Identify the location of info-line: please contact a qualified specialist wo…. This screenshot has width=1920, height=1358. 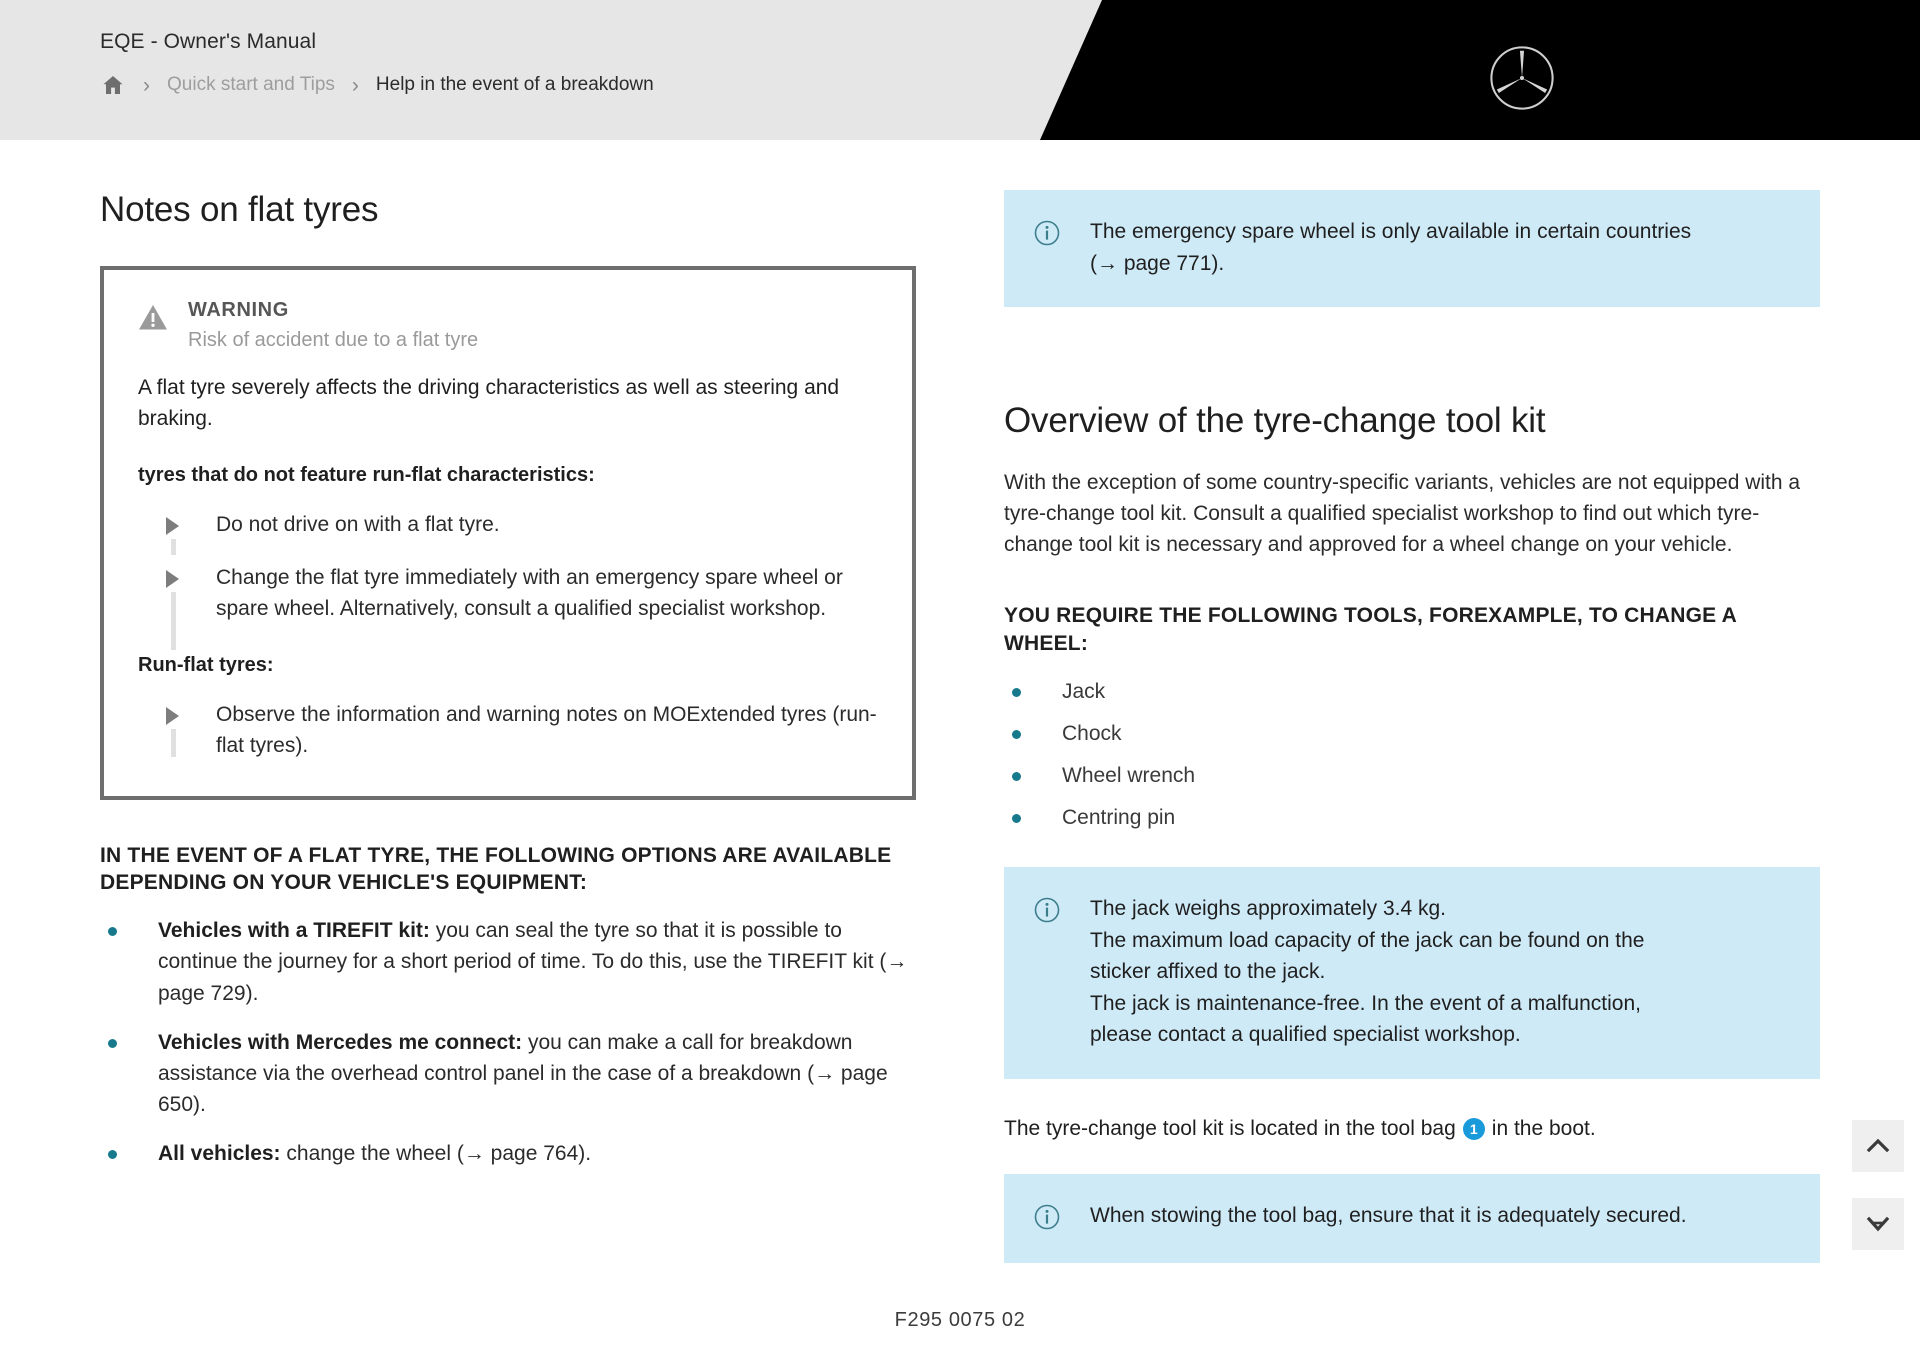
(1305, 1035).